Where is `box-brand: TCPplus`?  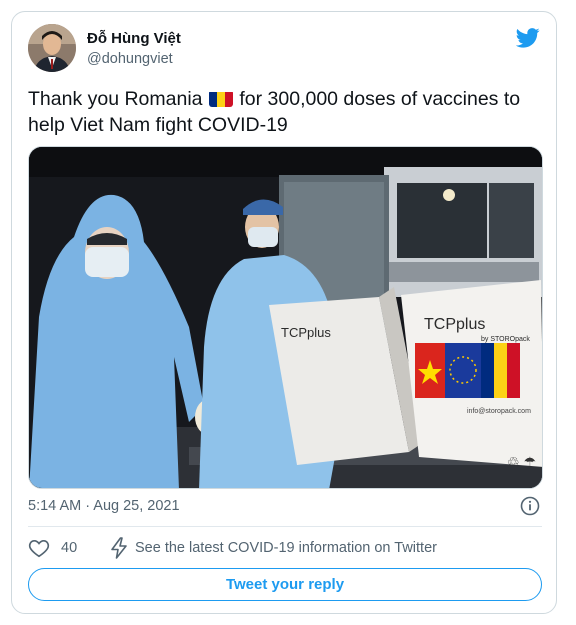 box-brand: TCPplus is located at coordinates (454, 324).